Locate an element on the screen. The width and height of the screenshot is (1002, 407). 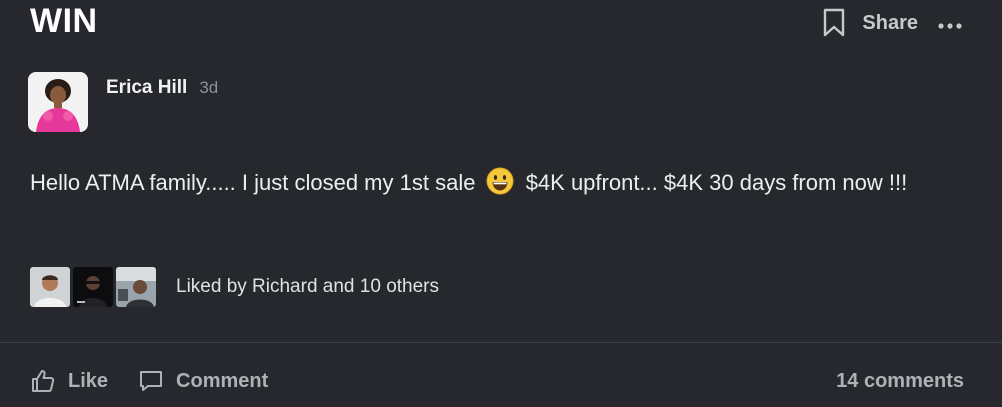
thumbs-up-icon is located at coordinates (43, 381).